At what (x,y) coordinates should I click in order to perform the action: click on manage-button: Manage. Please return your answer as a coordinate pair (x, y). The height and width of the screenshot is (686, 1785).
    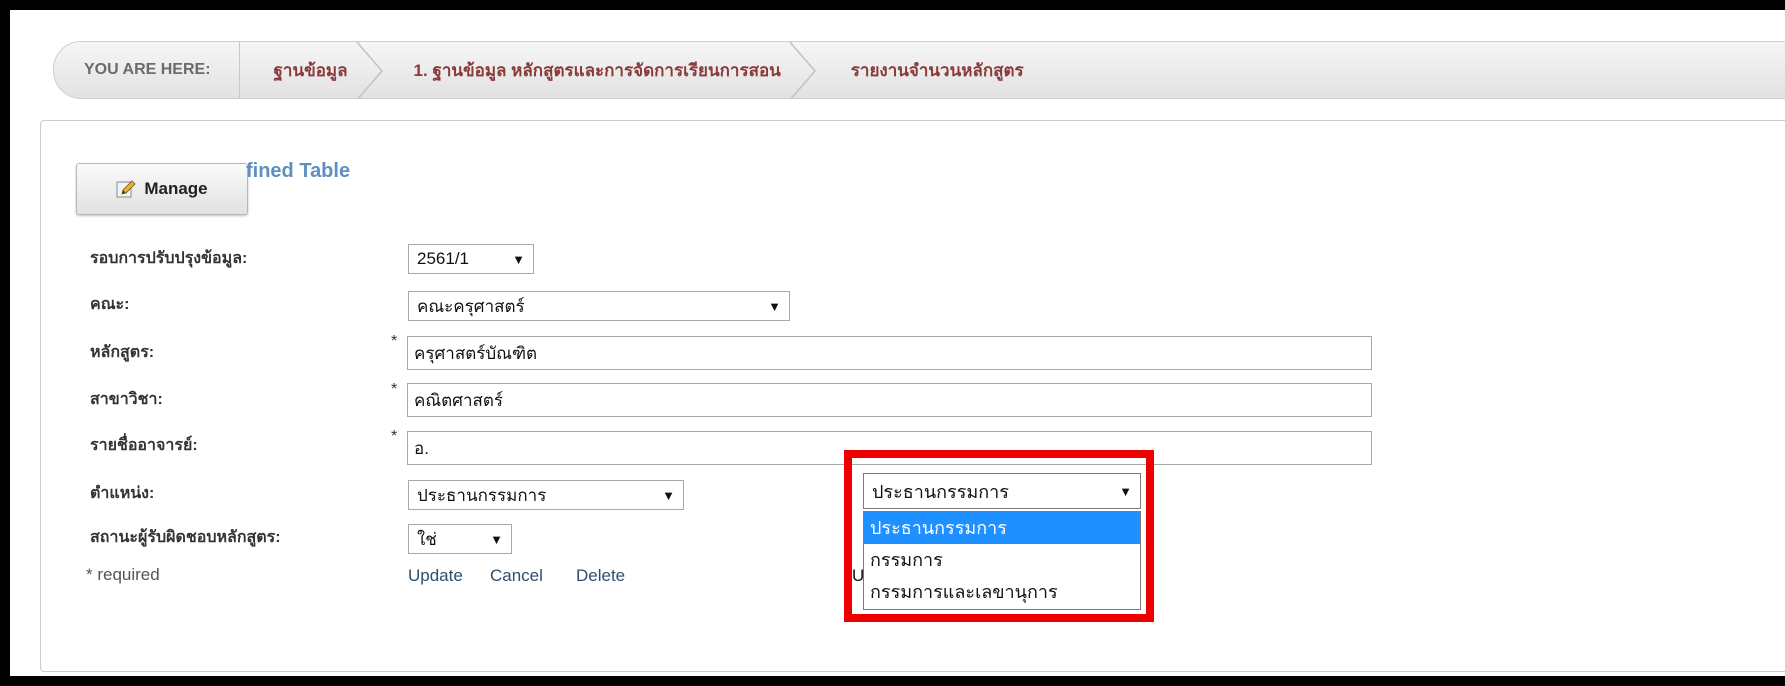
    Looking at the image, I should click on (162, 189).